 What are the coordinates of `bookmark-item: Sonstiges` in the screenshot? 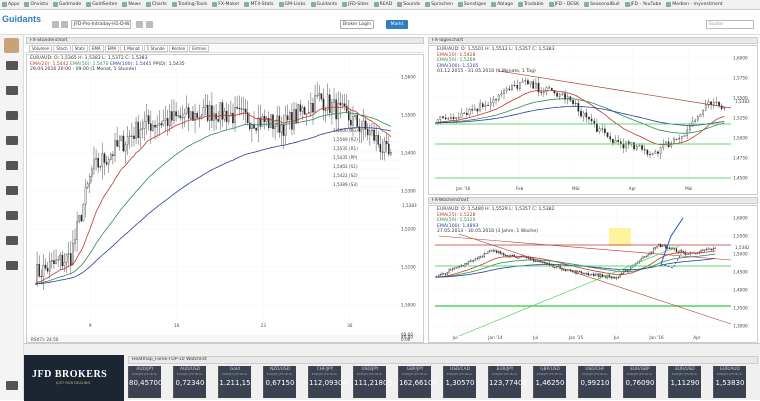 It's located at (471, 4).